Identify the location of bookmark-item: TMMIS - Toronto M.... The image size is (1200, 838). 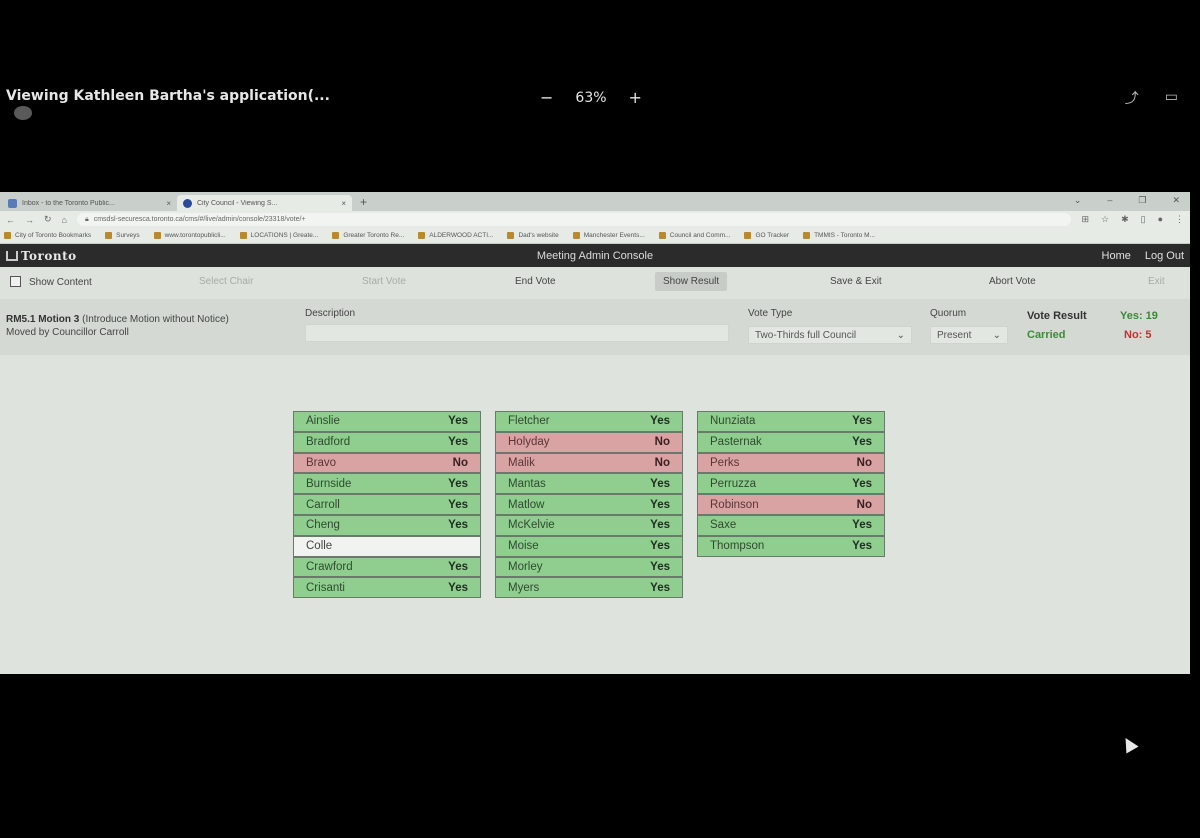
(839, 235).